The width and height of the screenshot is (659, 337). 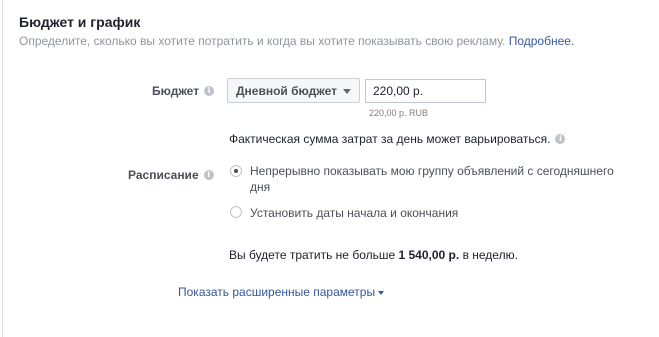 What do you see at coordinates (236, 171) in the screenshot?
I see `schedule-continuous-radio` at bounding box center [236, 171].